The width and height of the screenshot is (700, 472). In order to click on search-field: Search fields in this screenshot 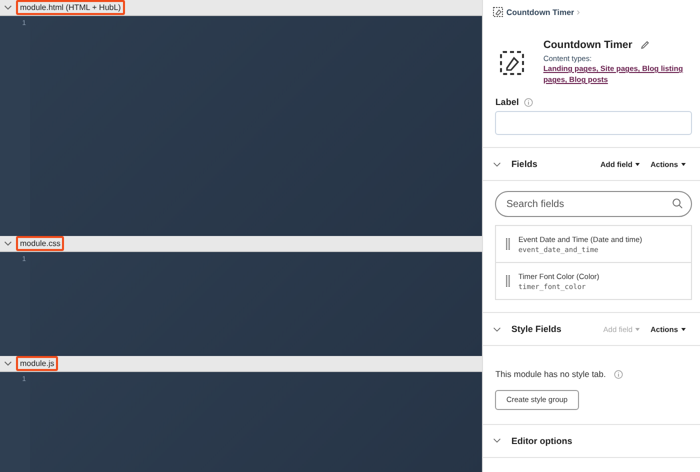, I will do `click(593, 204)`.